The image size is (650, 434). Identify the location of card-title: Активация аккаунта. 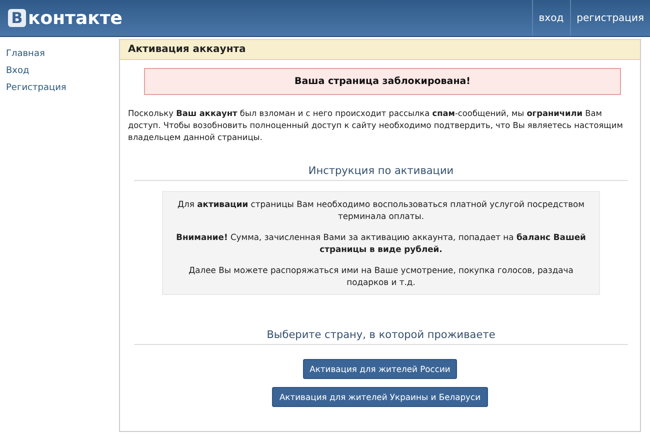
(380, 49).